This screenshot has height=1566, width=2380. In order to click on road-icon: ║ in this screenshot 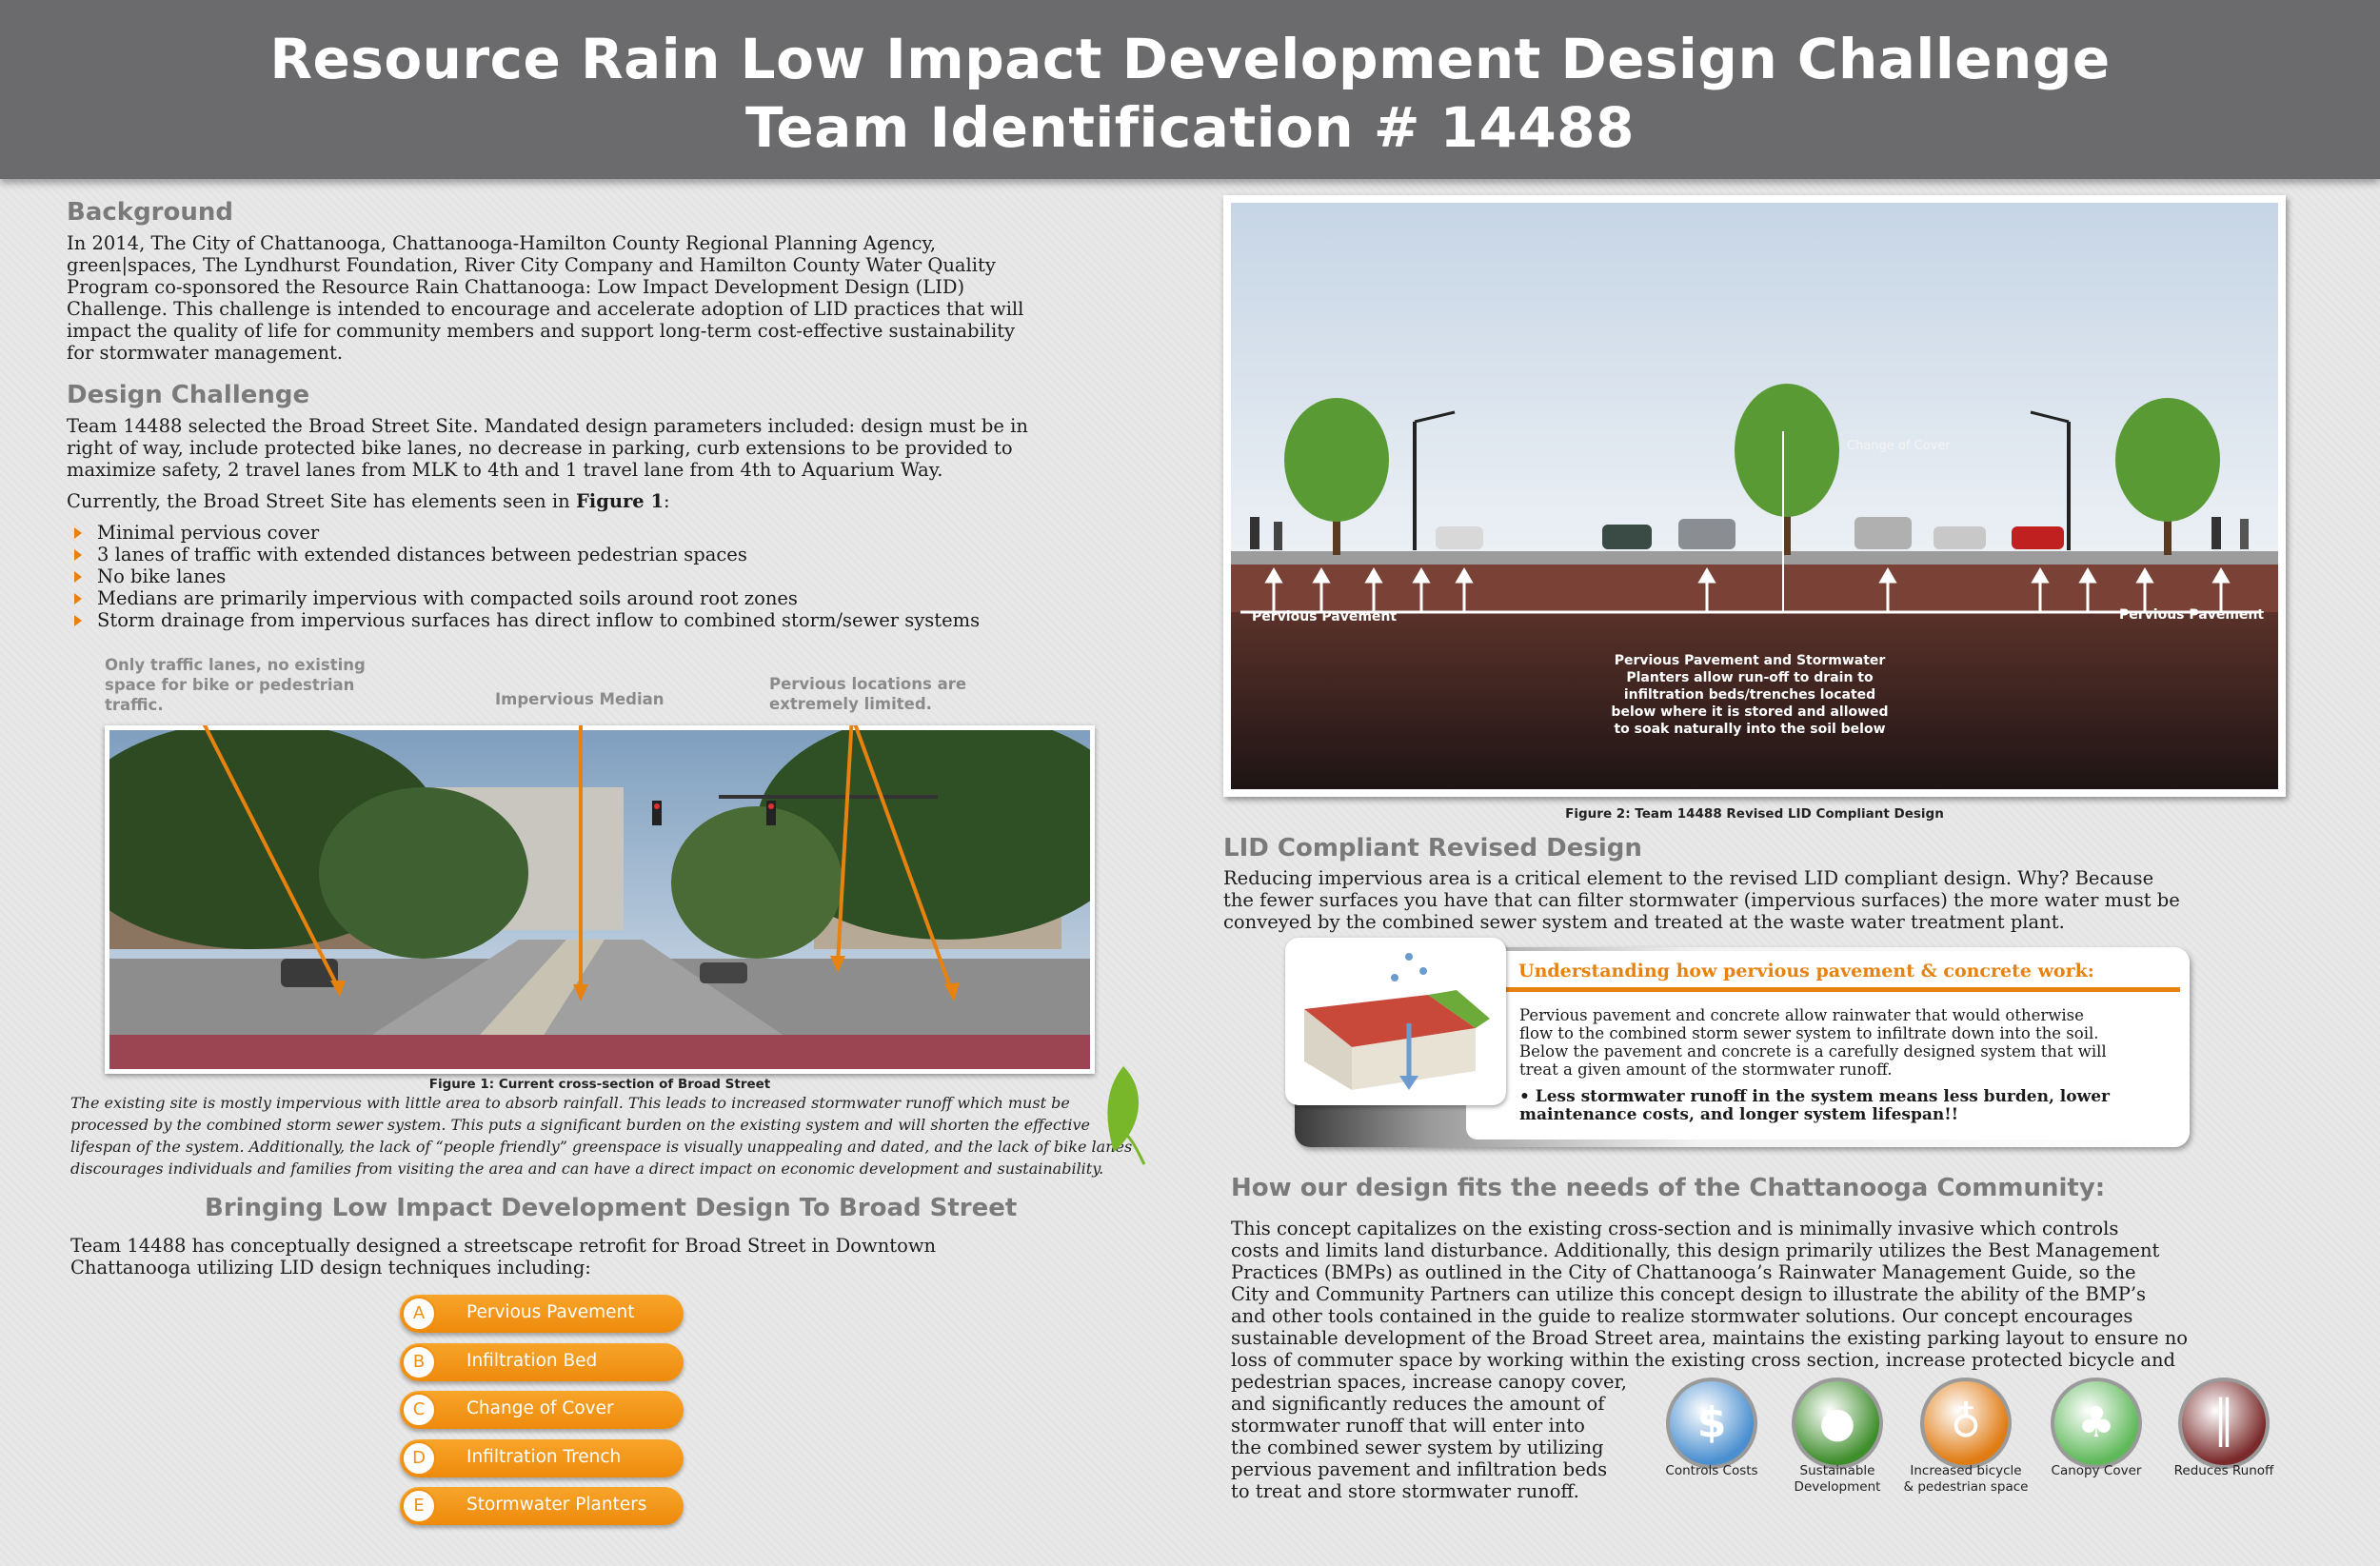, I will do `click(2224, 1423)`.